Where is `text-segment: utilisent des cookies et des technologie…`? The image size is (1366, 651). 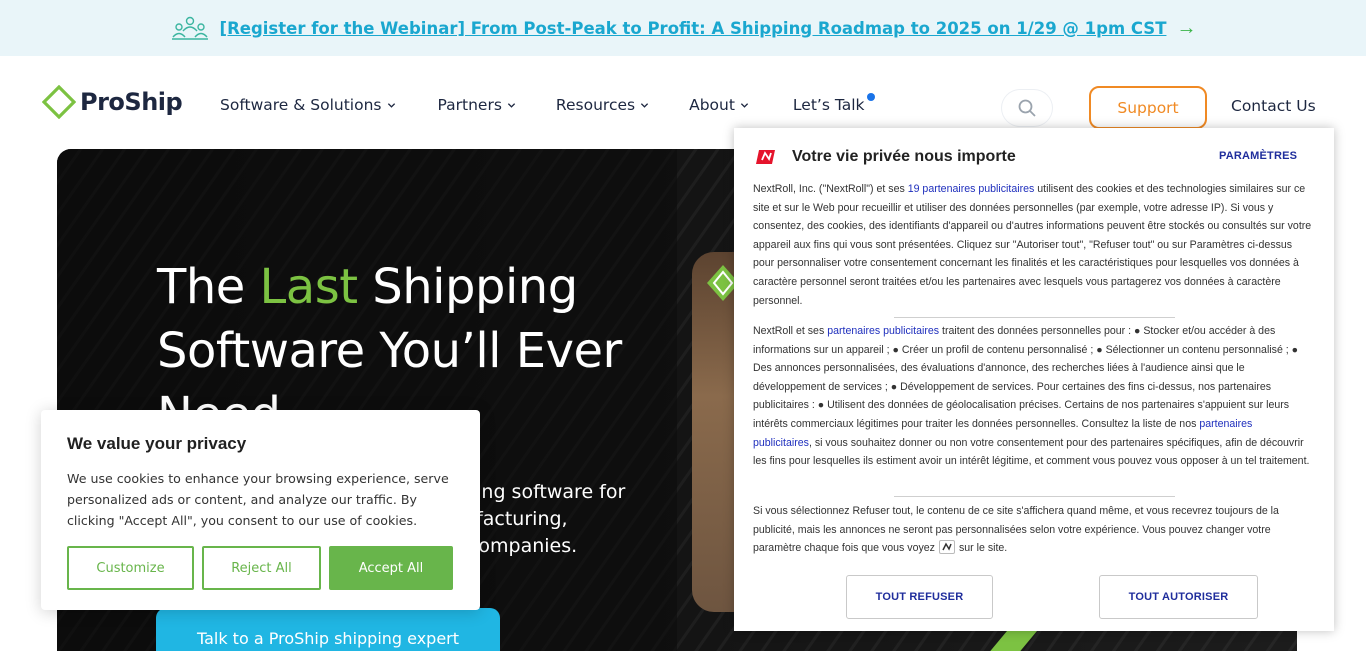
text-segment: utilisent des cookies et des technologie… is located at coordinates (1032, 245).